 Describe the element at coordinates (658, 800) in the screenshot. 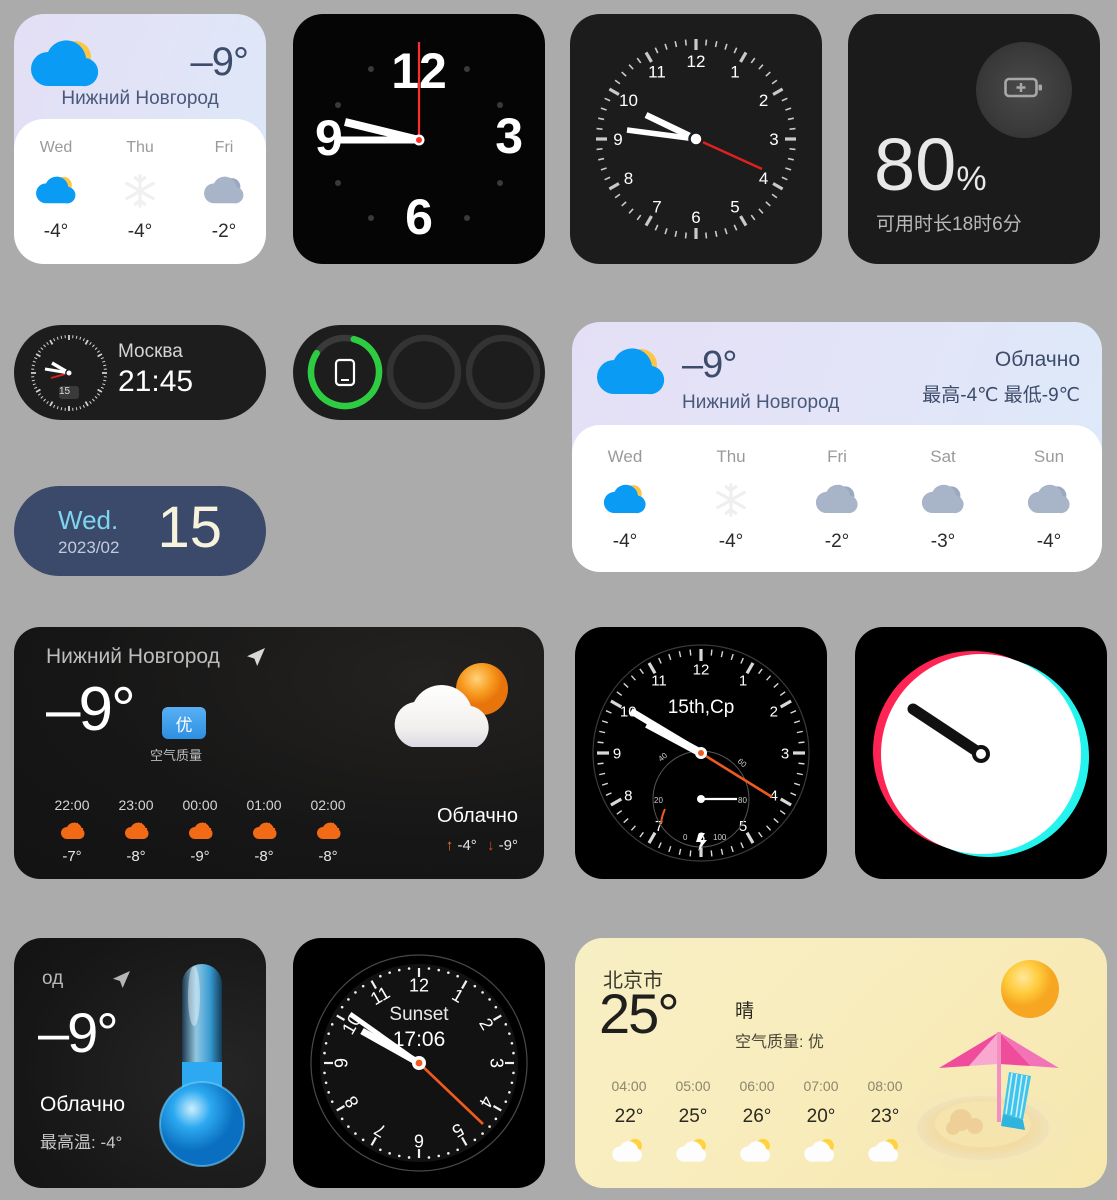

I see `svg-text: 20` at that location.